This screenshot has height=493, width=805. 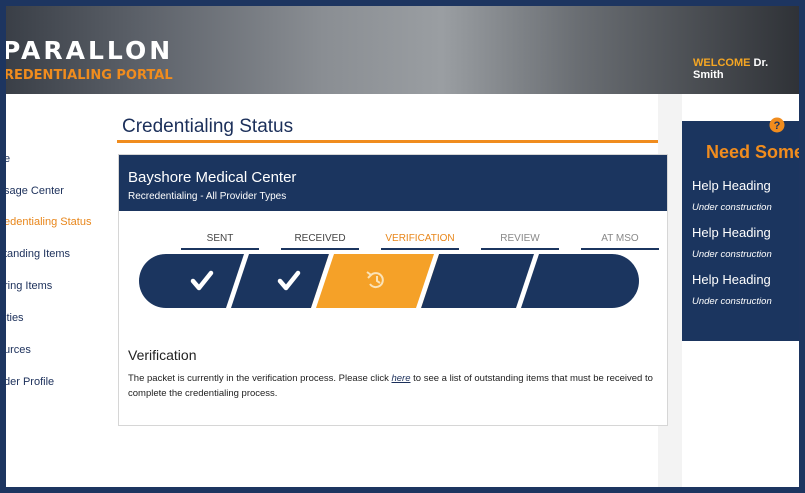 I want to click on sidebar-item-provider-profile: der Profile, so click(x=30, y=382).